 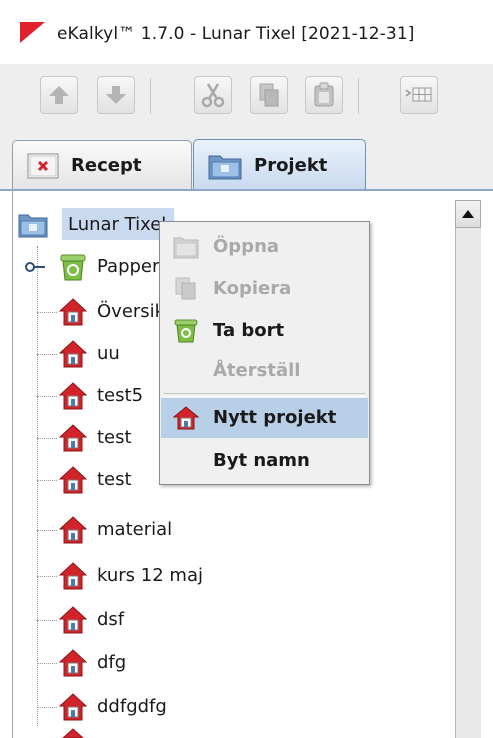 What do you see at coordinates (246, 246) in the screenshot?
I see `menu-item-label: Öppna` at bounding box center [246, 246].